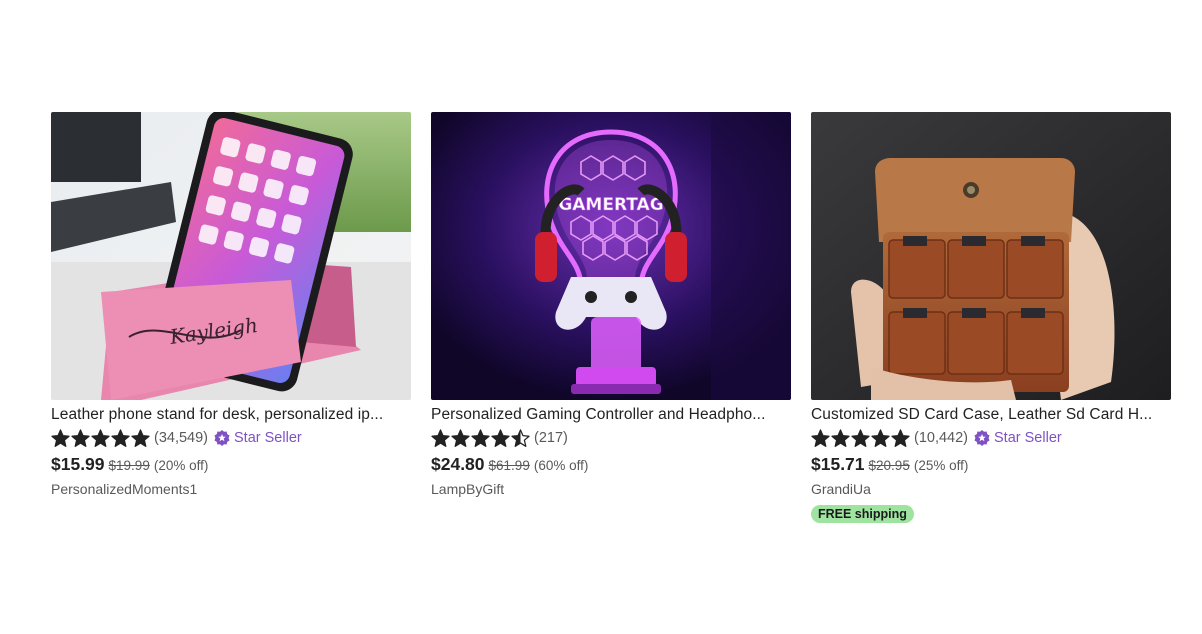 This screenshot has width=1202, height=634. What do you see at coordinates (611, 489) in the screenshot?
I see `shop-name: LampByGift` at bounding box center [611, 489].